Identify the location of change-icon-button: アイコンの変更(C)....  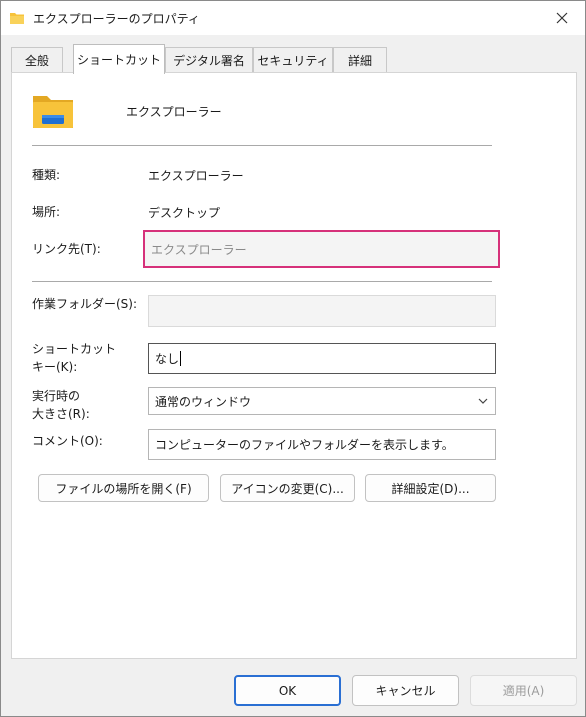
(287, 488).